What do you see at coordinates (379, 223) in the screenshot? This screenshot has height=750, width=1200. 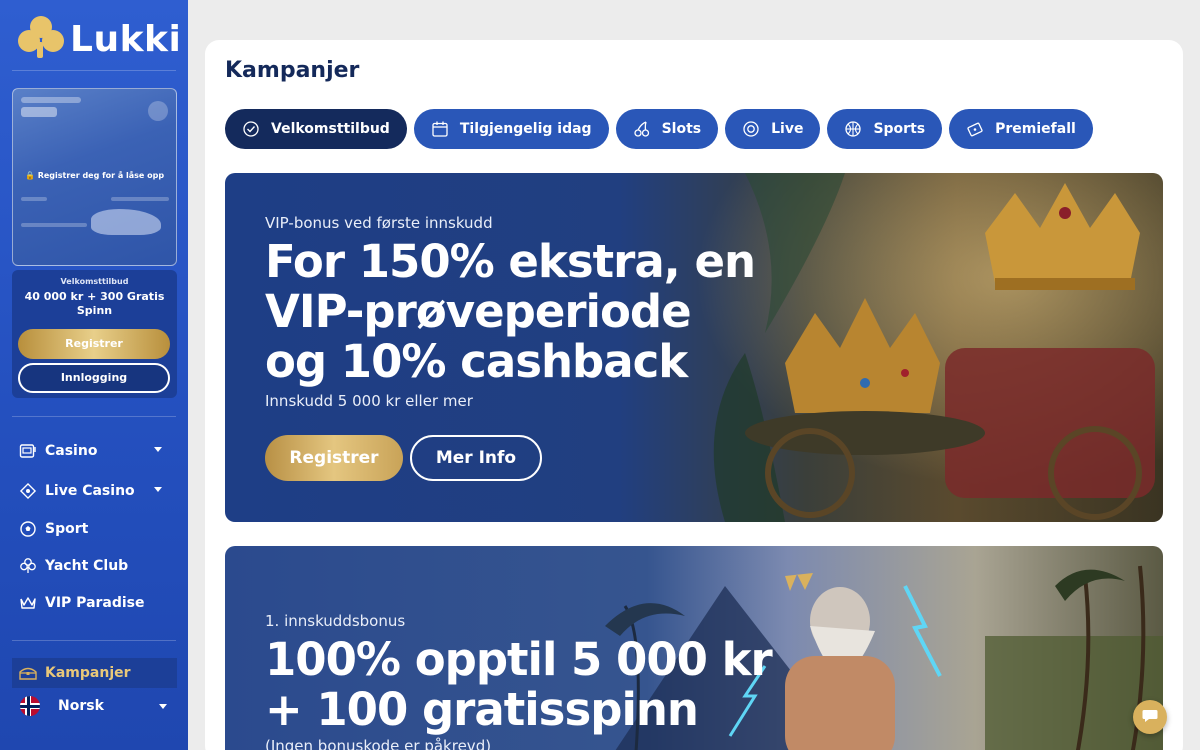 I see `banner-eyebrow: VIP-bonus ved første innskudd` at bounding box center [379, 223].